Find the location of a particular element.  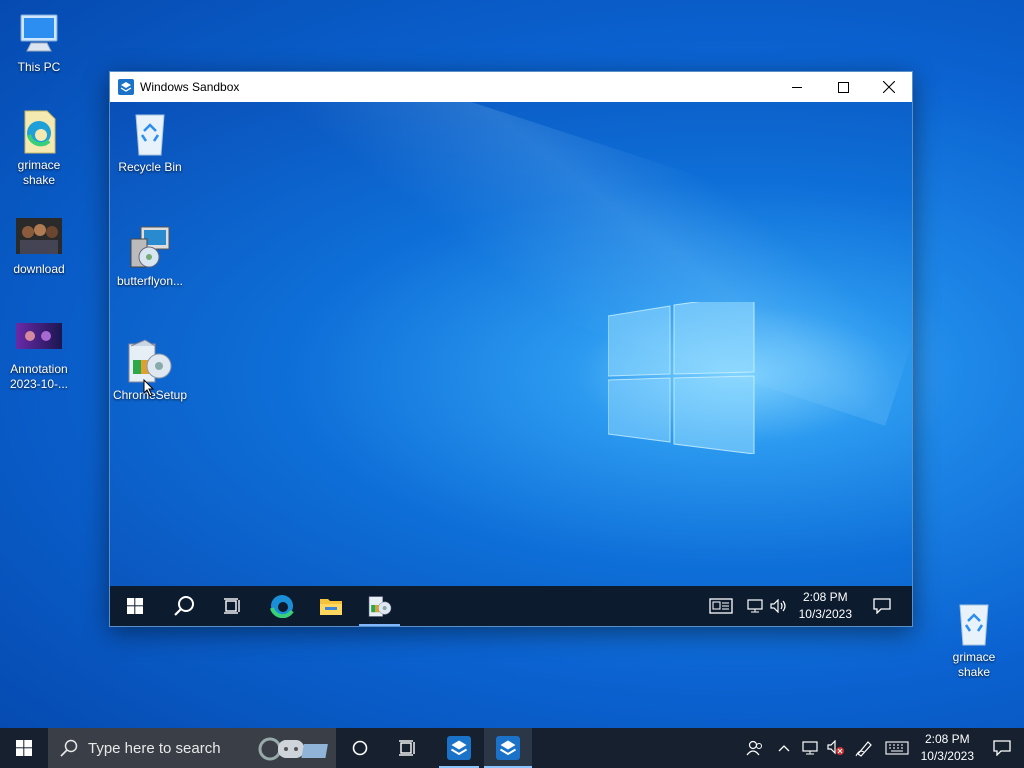

sandbox-icon-recycle-bin: Recycle Bin is located at coordinates (150, 141).